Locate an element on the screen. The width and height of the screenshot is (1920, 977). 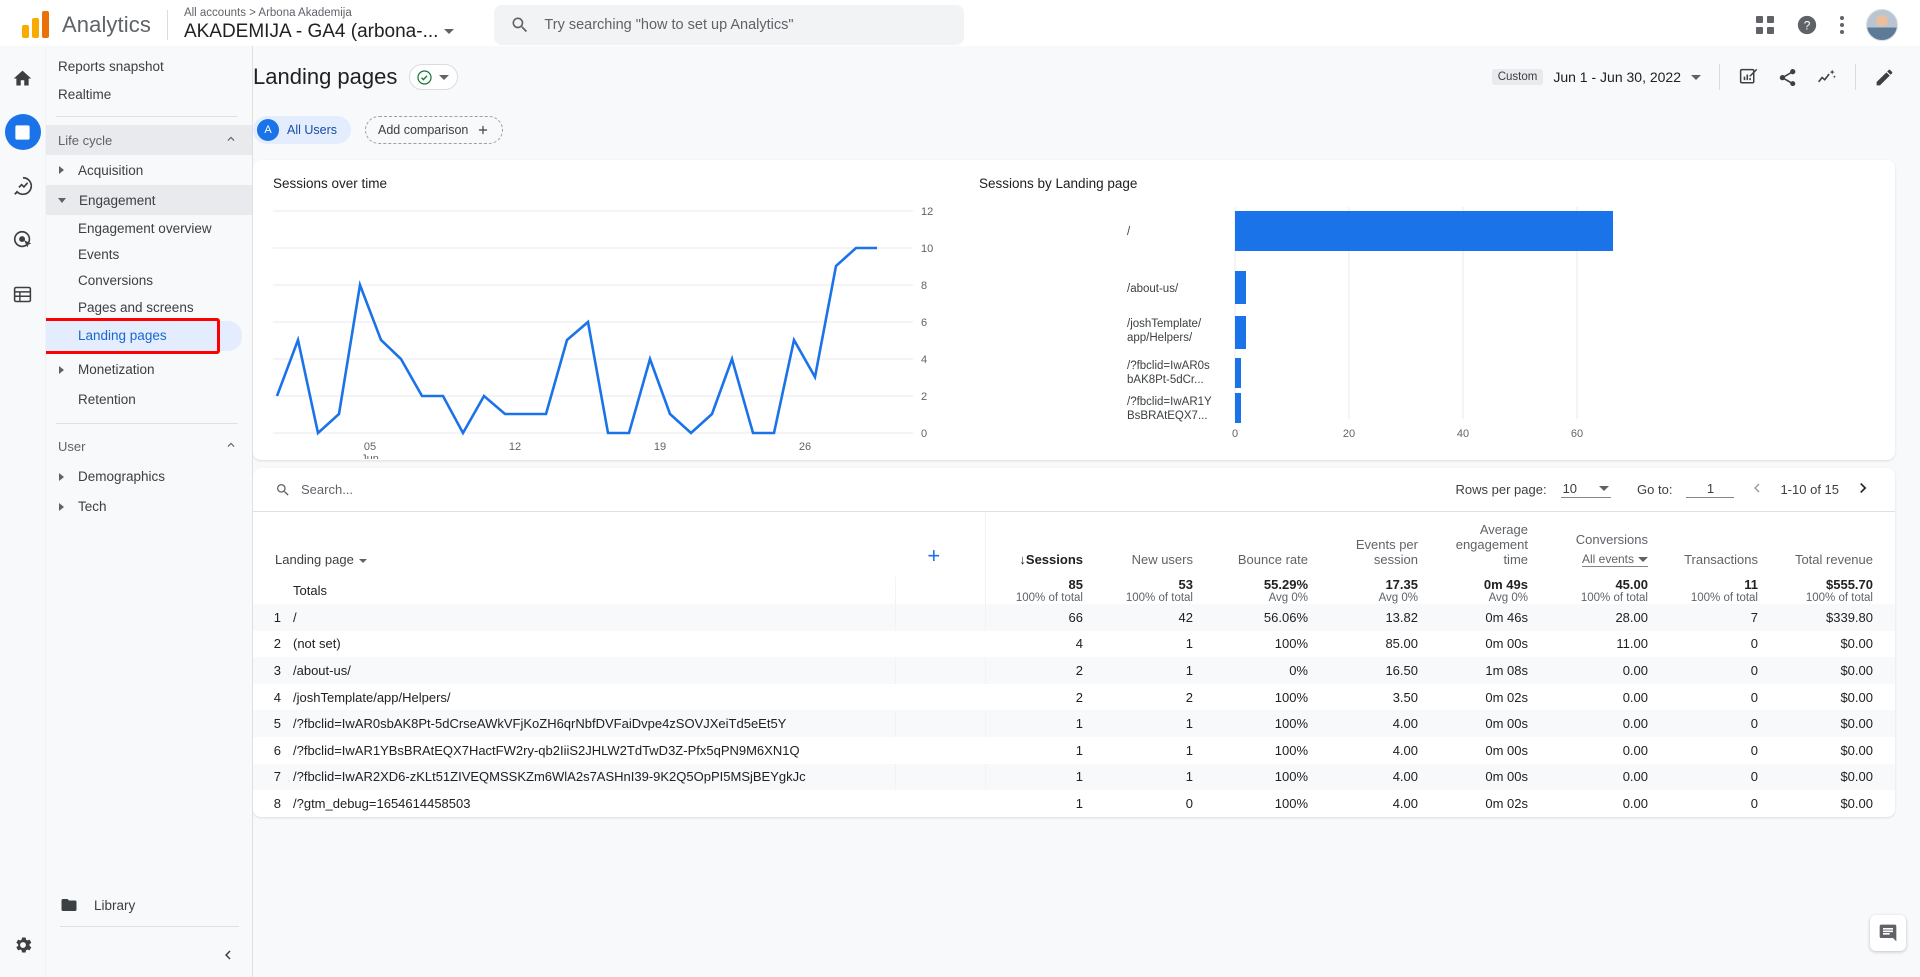
reports-icon is located at coordinates (22, 132).